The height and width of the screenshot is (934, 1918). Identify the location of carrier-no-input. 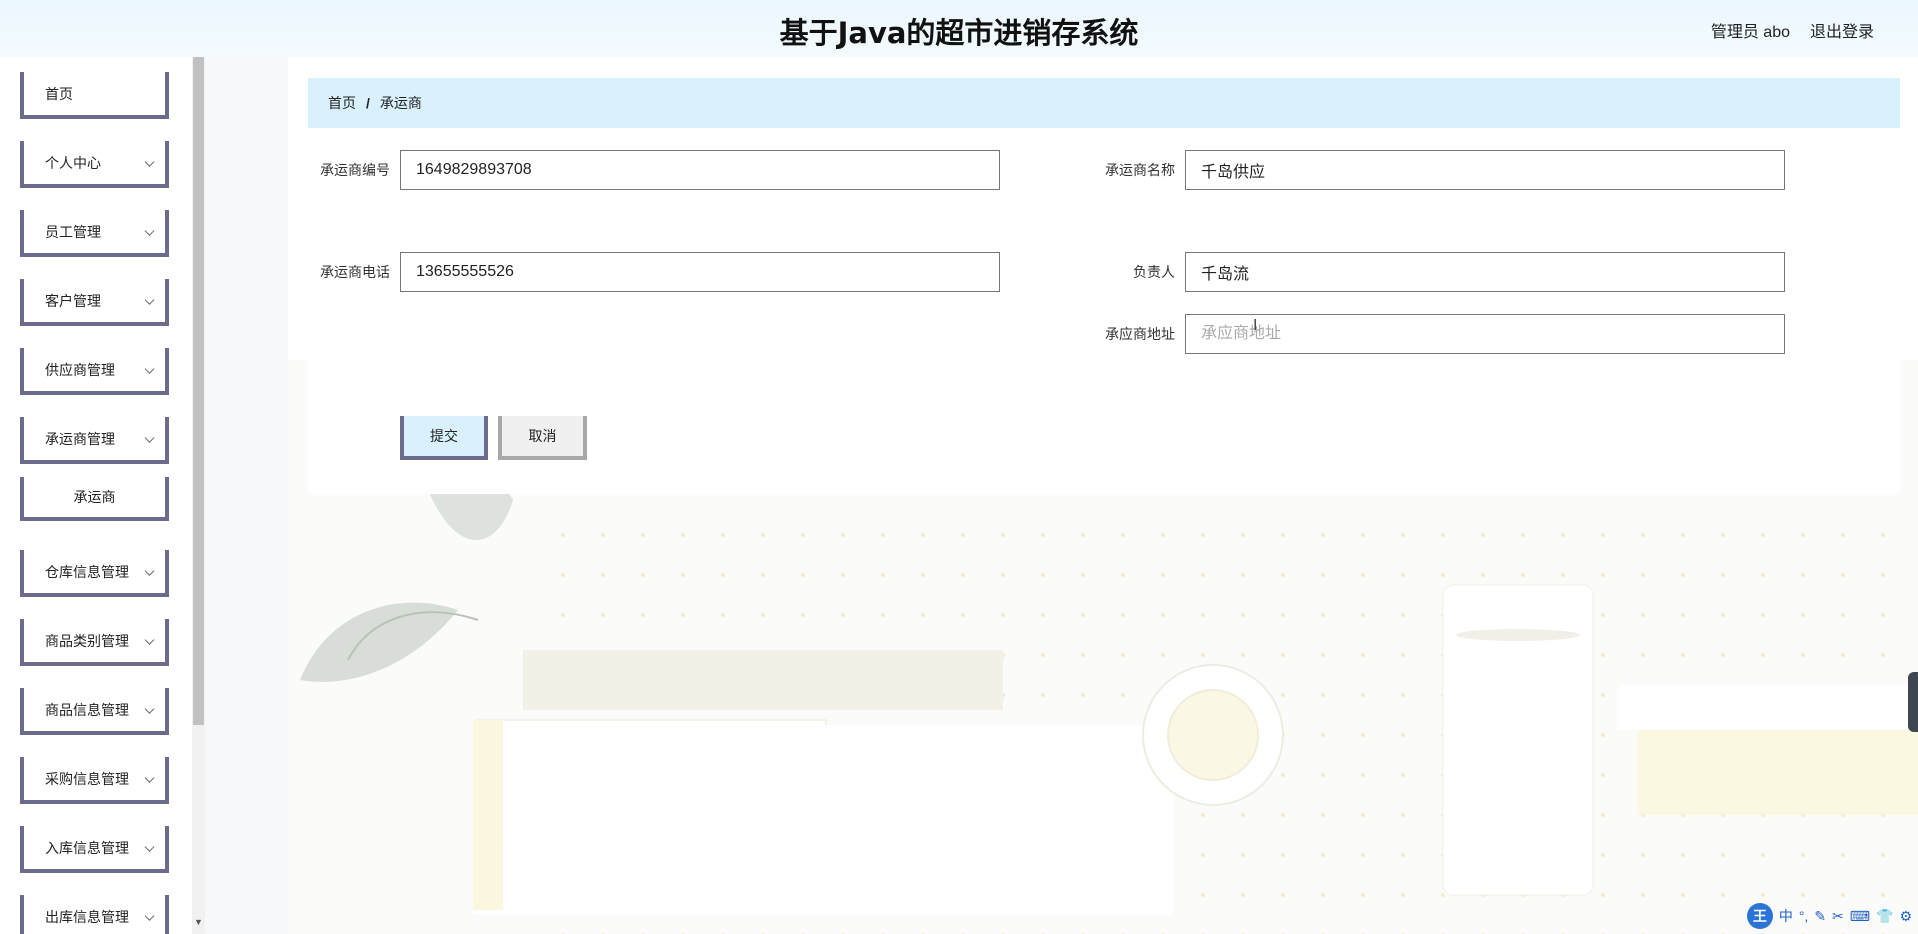
(700, 170).